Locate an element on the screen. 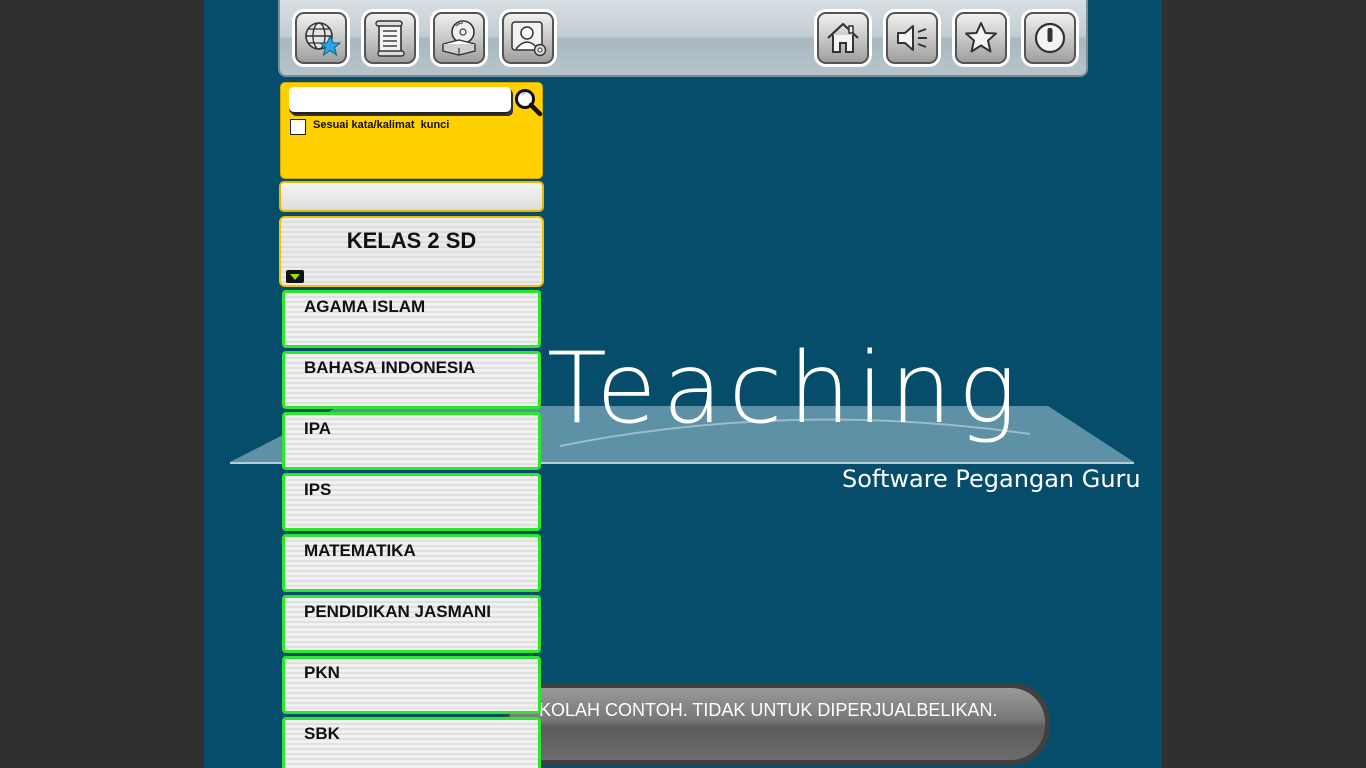  search-panel: Sesuai kata/kalimat kunci is located at coordinates (411, 130).